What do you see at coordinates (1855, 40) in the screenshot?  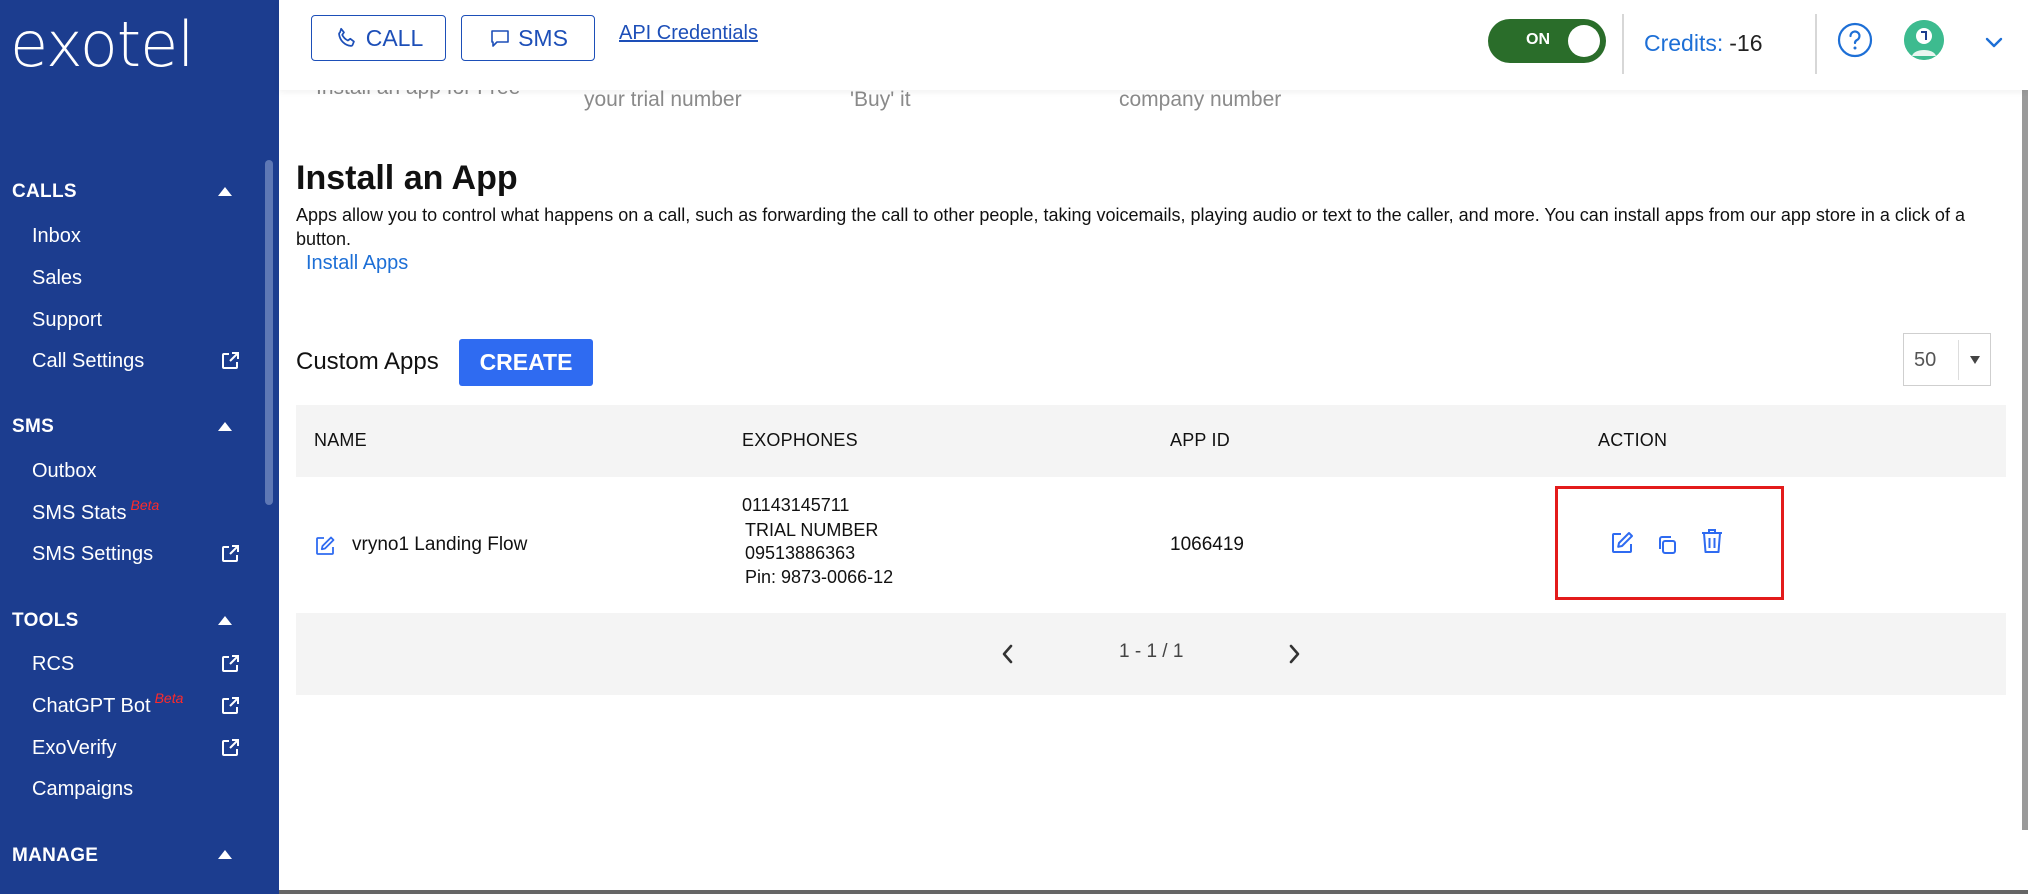 I see `help-icon` at bounding box center [1855, 40].